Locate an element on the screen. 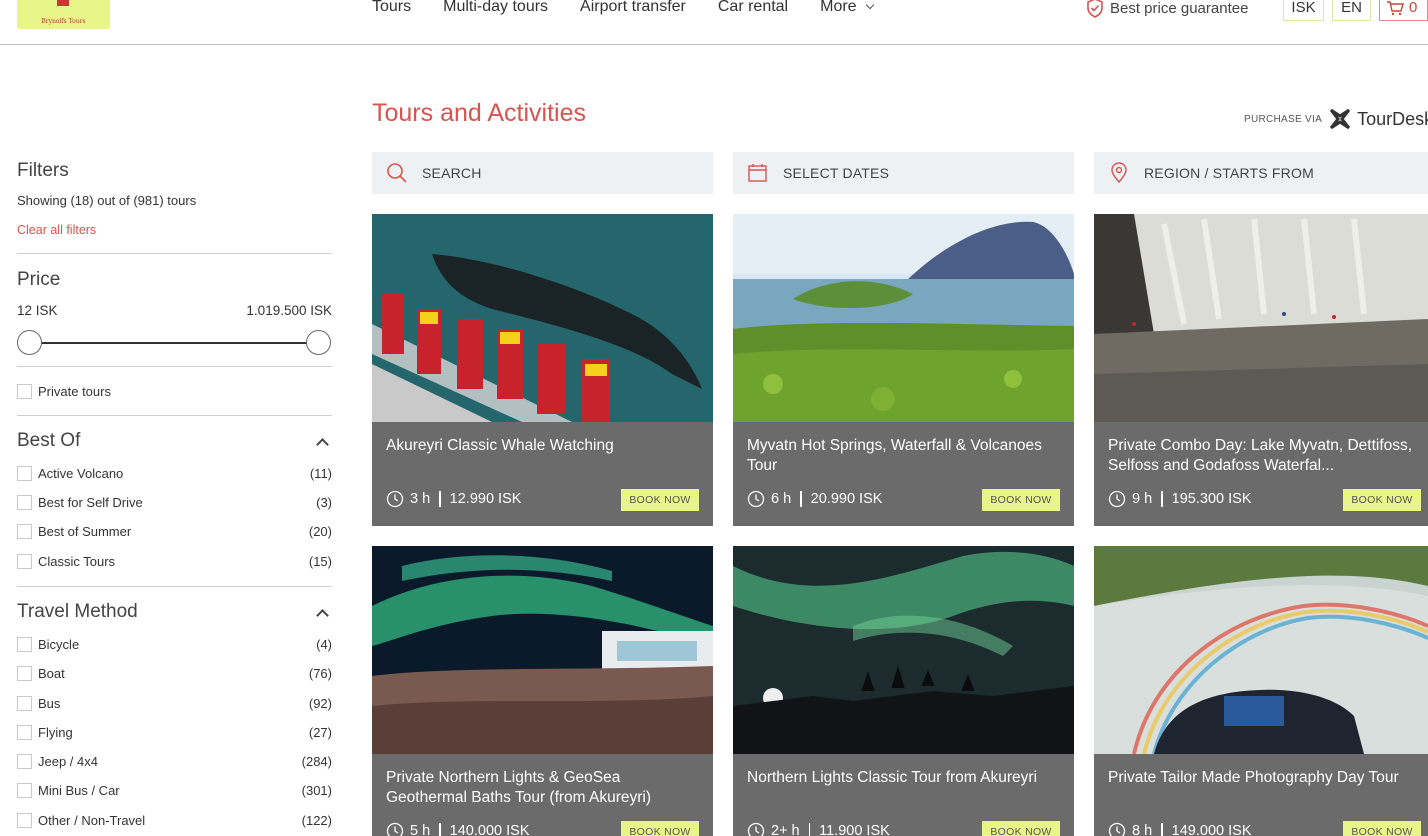  region-selector: REGION / STARTS FROM is located at coordinates (1261, 173).